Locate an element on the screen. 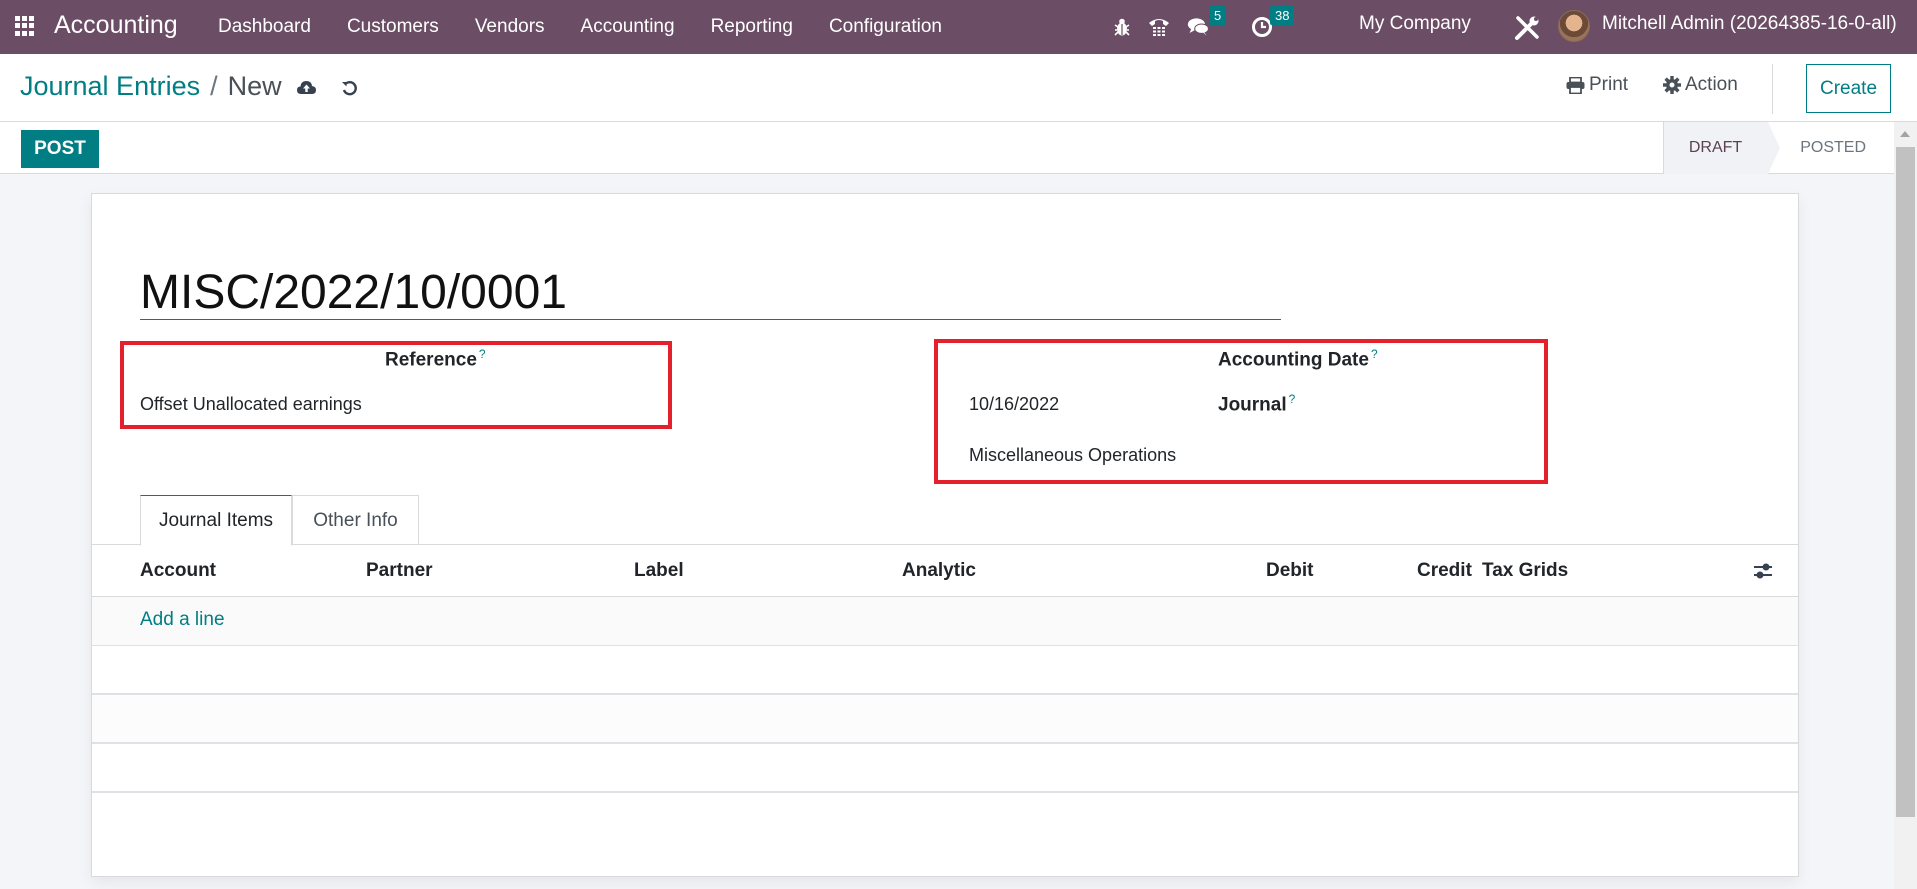 The width and height of the screenshot is (1917, 889). app-name: Accounting is located at coordinates (116, 25).